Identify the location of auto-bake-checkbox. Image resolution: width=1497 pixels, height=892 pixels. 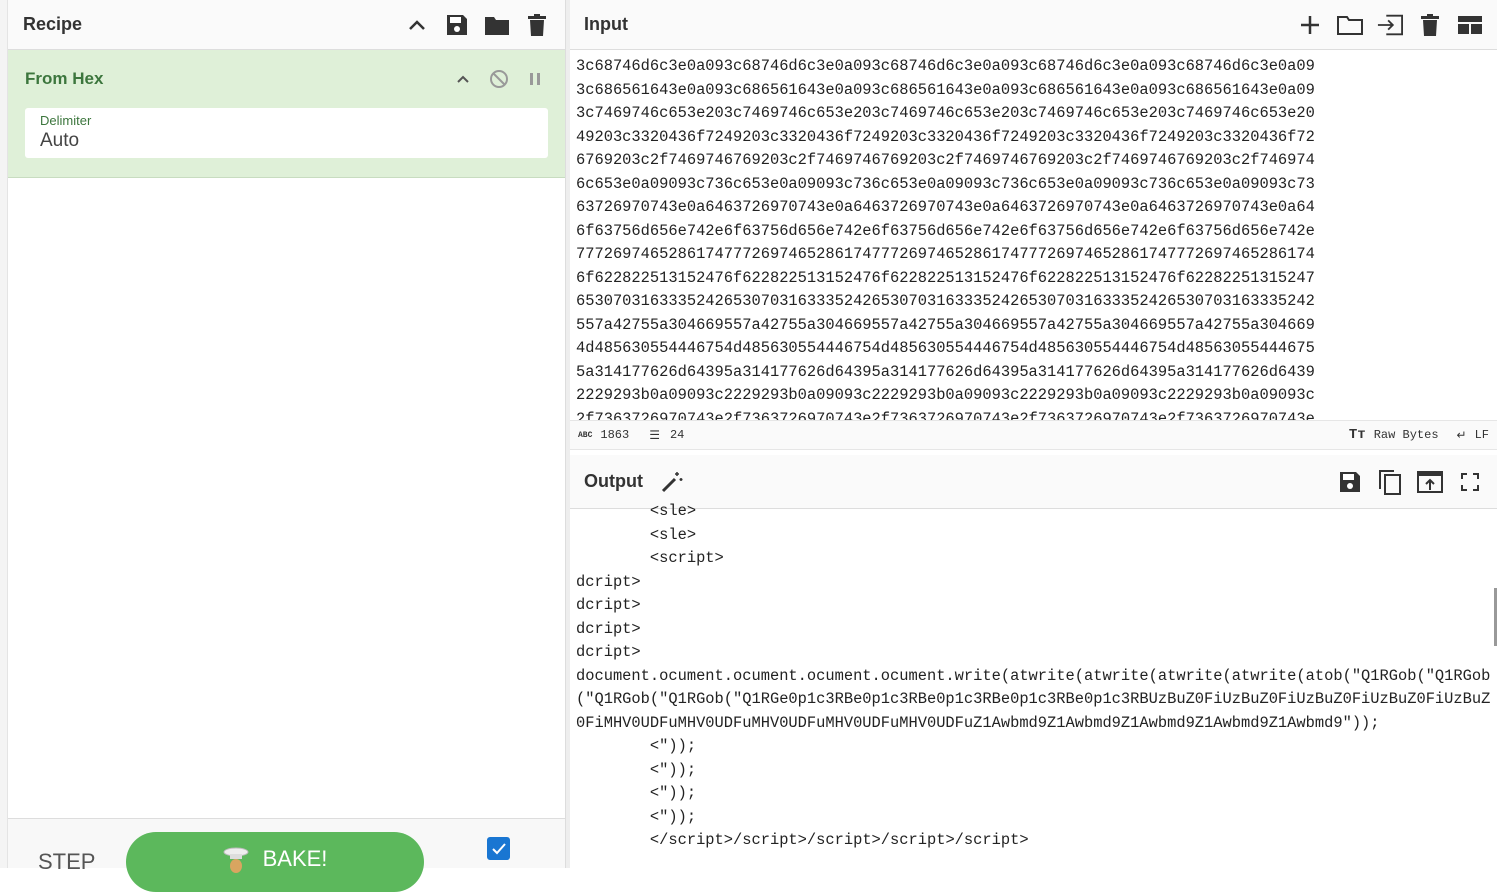
(498, 848).